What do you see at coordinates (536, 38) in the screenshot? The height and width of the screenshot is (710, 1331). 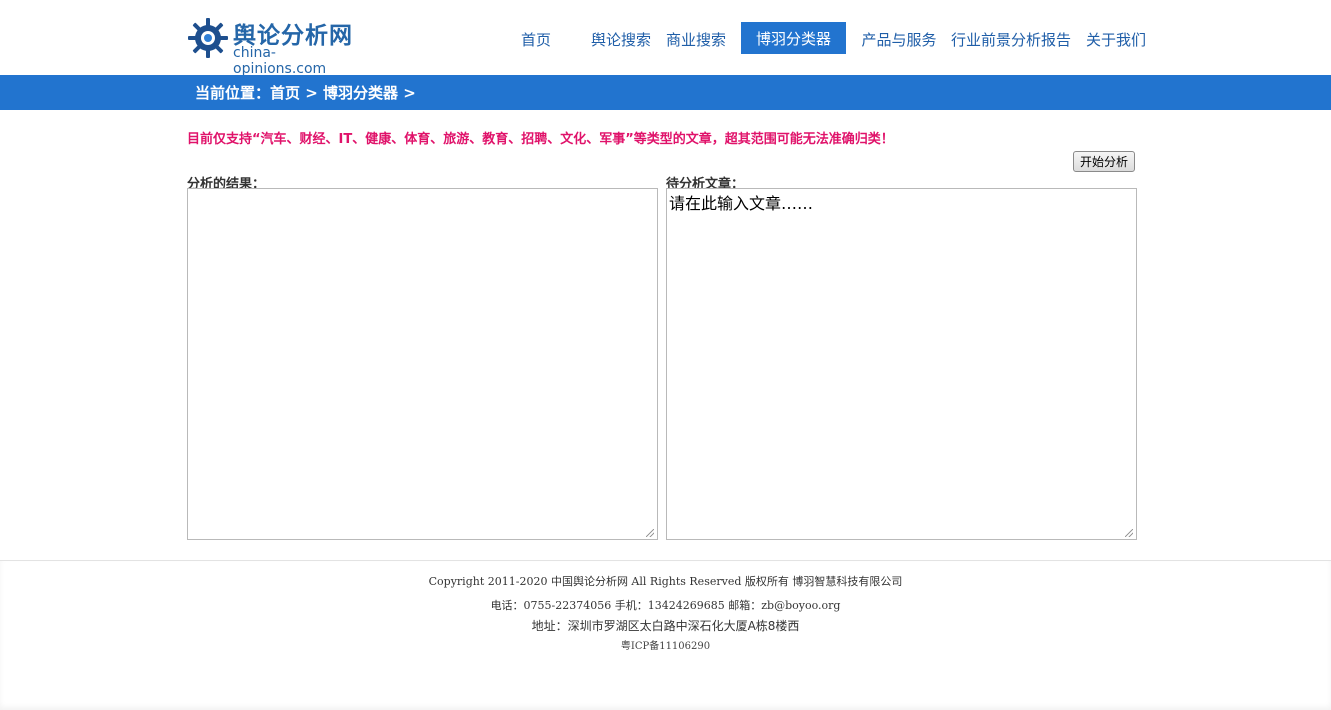 I see `nav-item-home: 首页` at bounding box center [536, 38].